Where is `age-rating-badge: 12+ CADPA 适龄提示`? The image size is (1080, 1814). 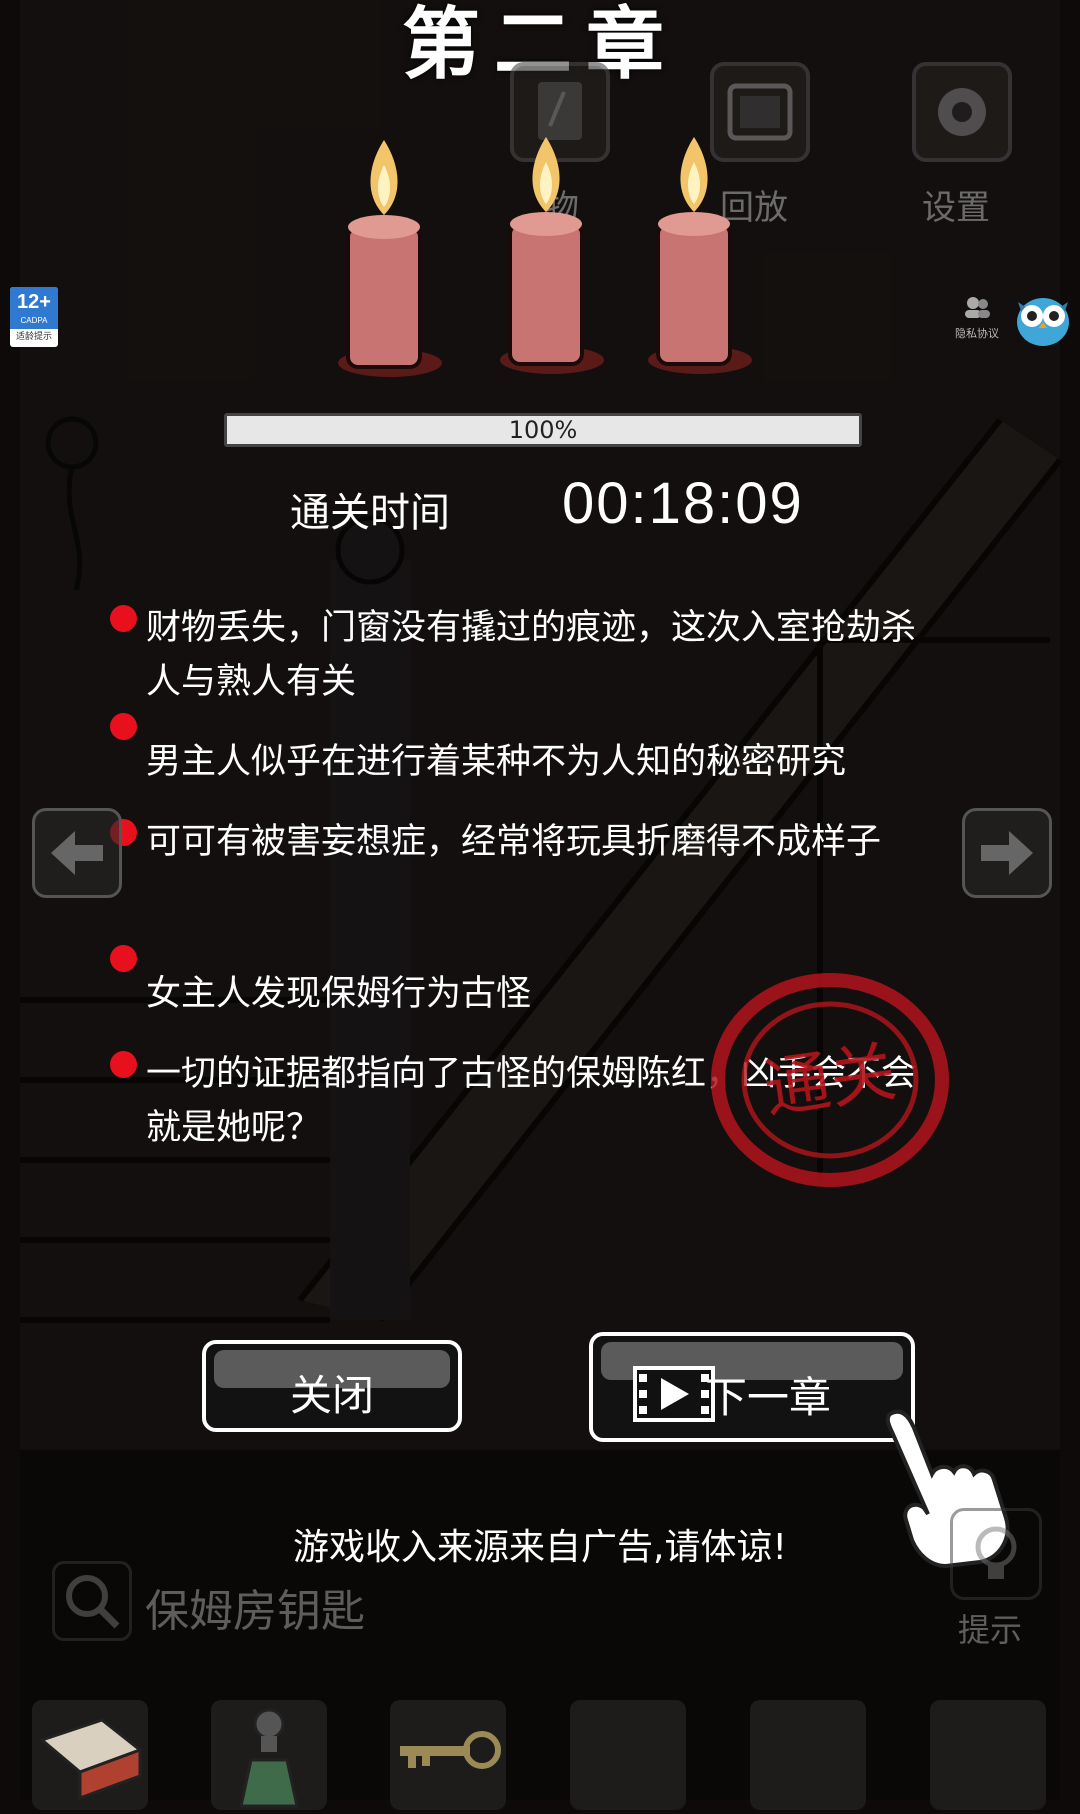 age-rating-badge: 12+ CADPA 适龄提示 is located at coordinates (34, 317).